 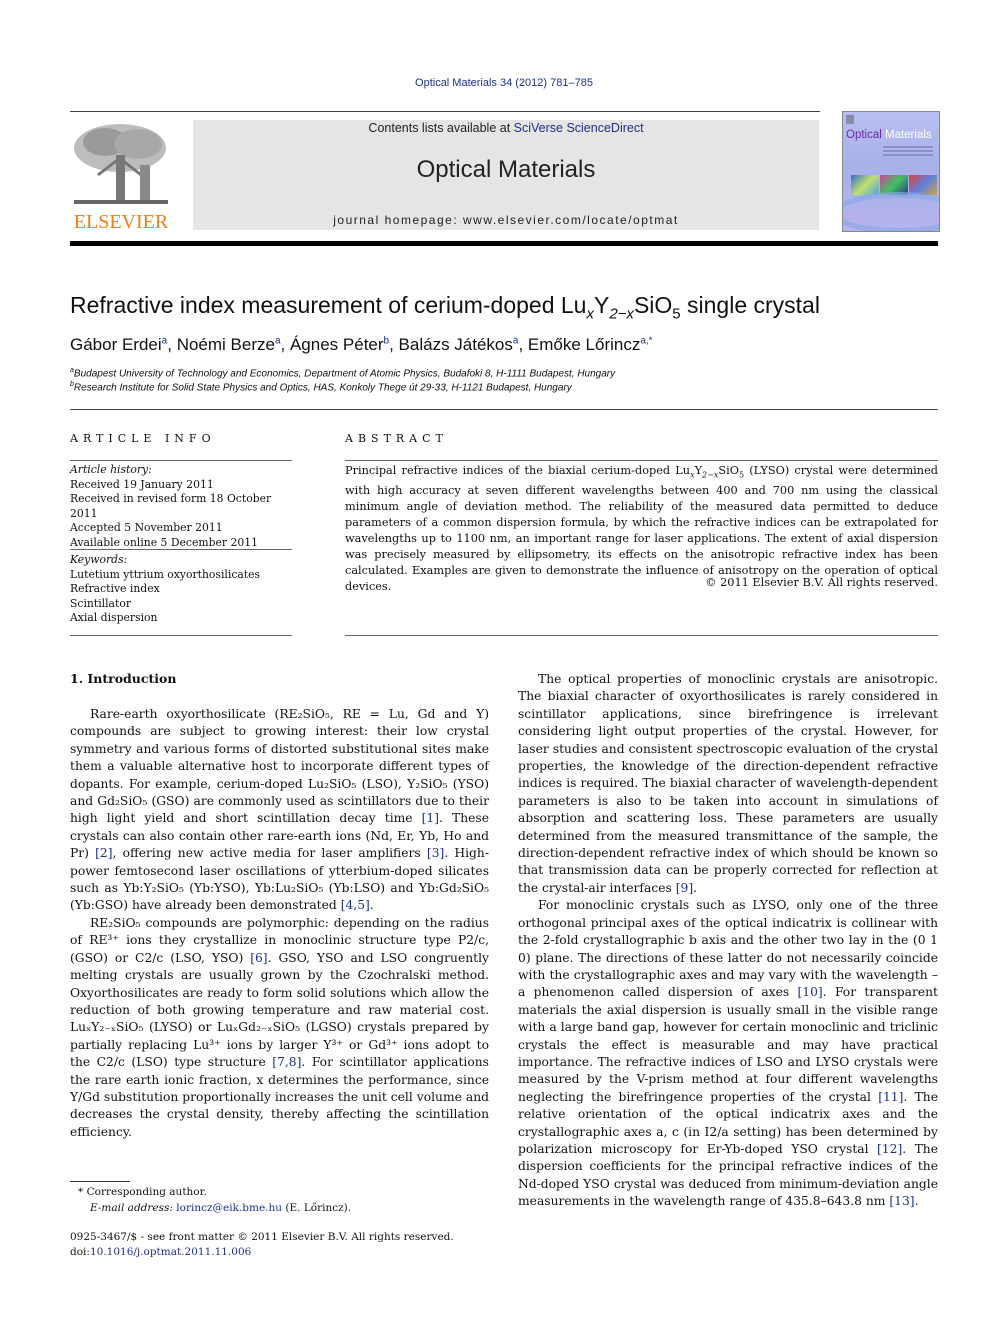 I want to click on author-name: Ágnes Péter, so click(x=337, y=344).